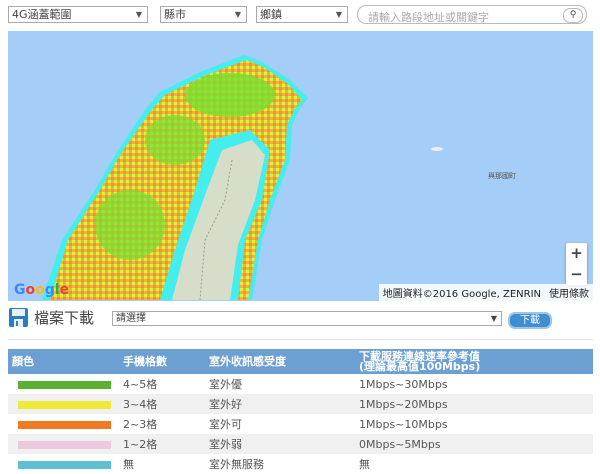 The image size is (600, 474). What do you see at coordinates (403, 384) in the screenshot?
I see `speed-cell: 1Mbps~30Mbps` at bounding box center [403, 384].